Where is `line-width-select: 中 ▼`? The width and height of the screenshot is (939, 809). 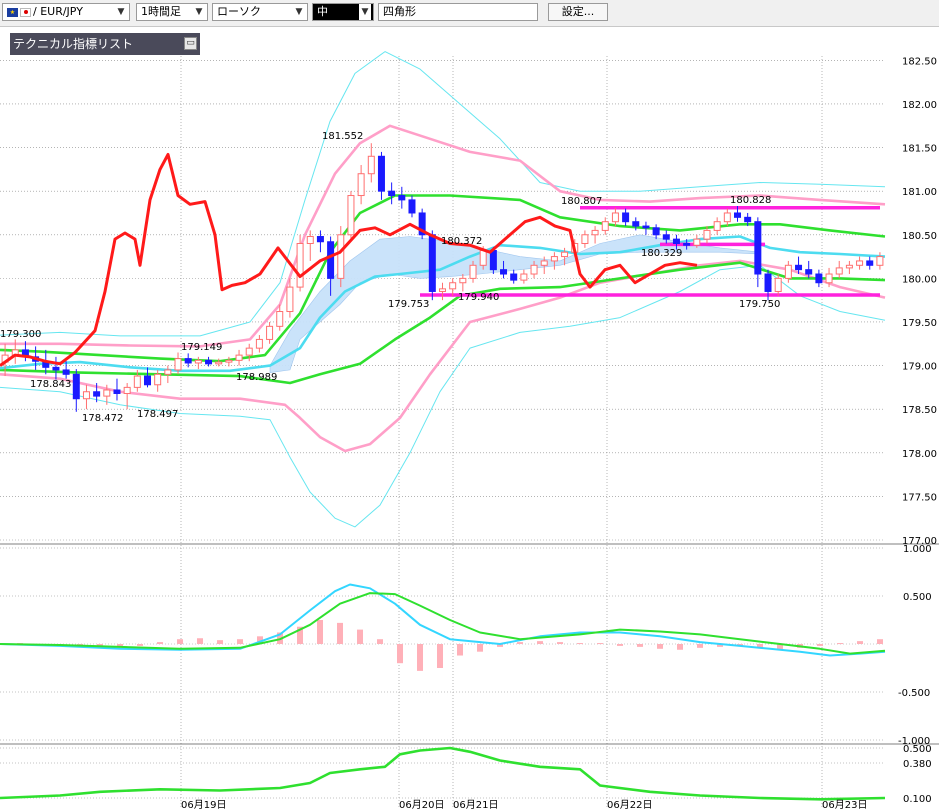
line-width-select: 中 ▼ is located at coordinates (343, 12).